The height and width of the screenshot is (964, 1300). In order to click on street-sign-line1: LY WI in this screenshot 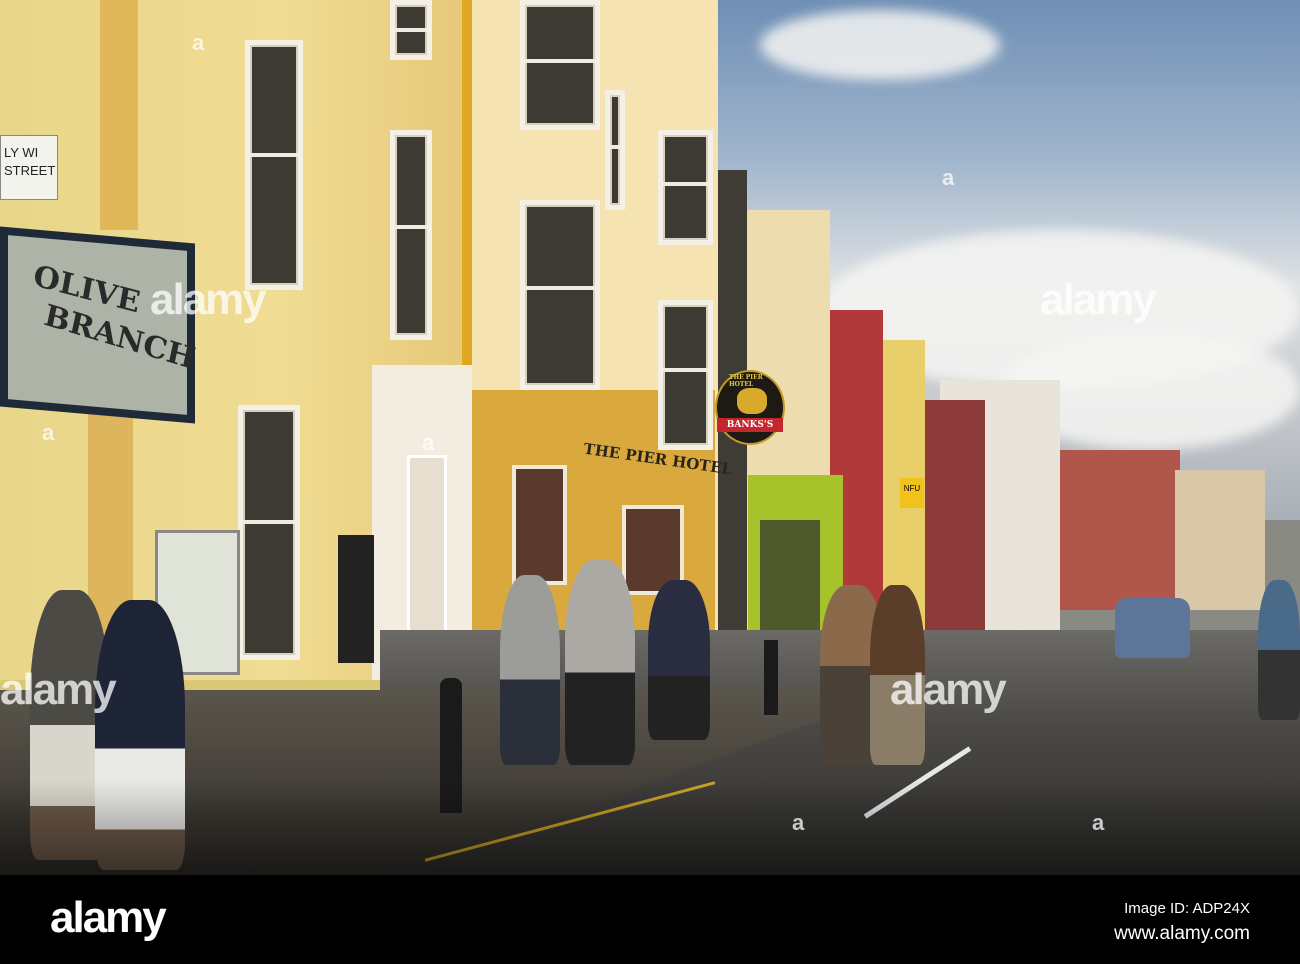, I will do `click(21, 152)`.